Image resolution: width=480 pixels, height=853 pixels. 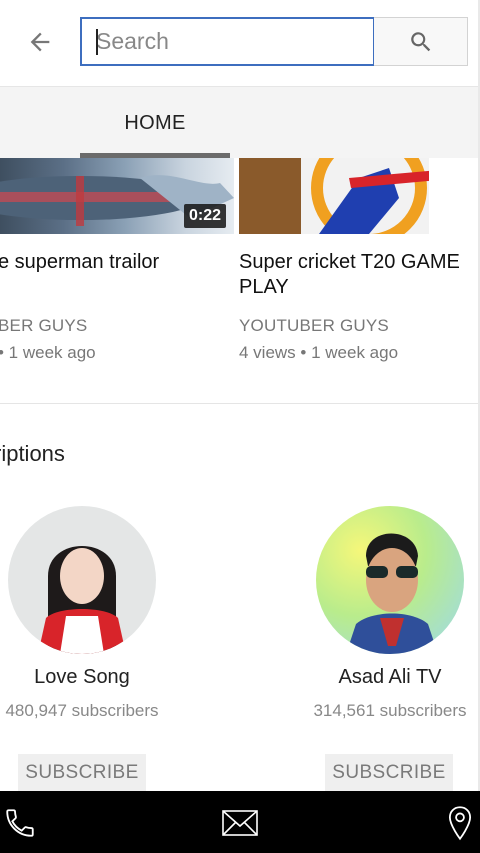 I want to click on tab-bar: HOME, so click(x=240, y=122).